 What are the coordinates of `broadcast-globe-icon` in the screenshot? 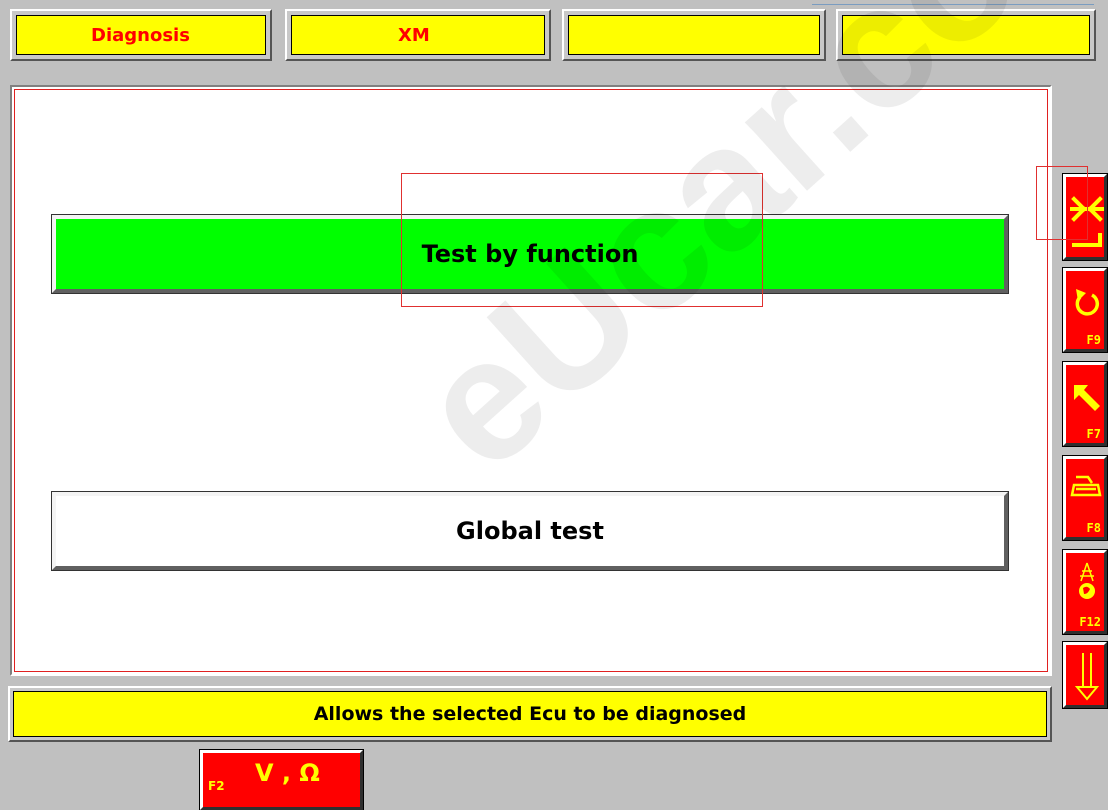 It's located at (1087, 580).